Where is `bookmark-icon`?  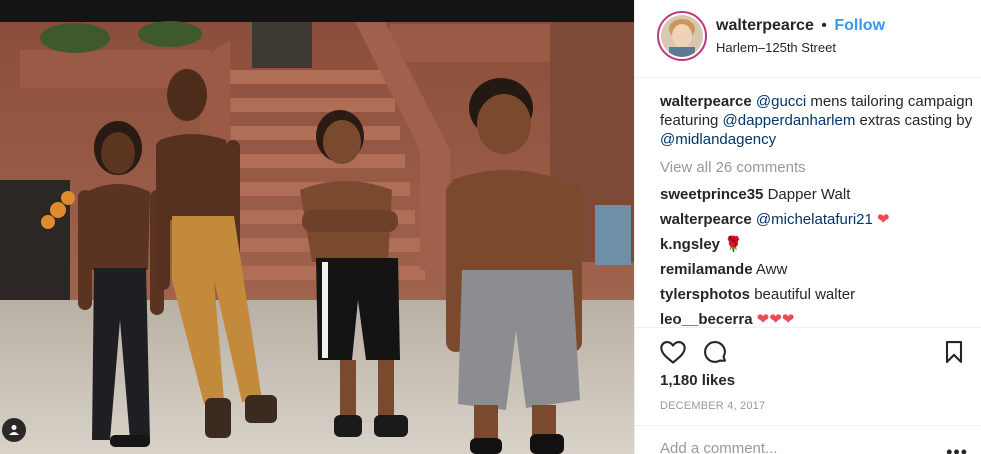
bookmark-icon is located at coordinates (954, 352).